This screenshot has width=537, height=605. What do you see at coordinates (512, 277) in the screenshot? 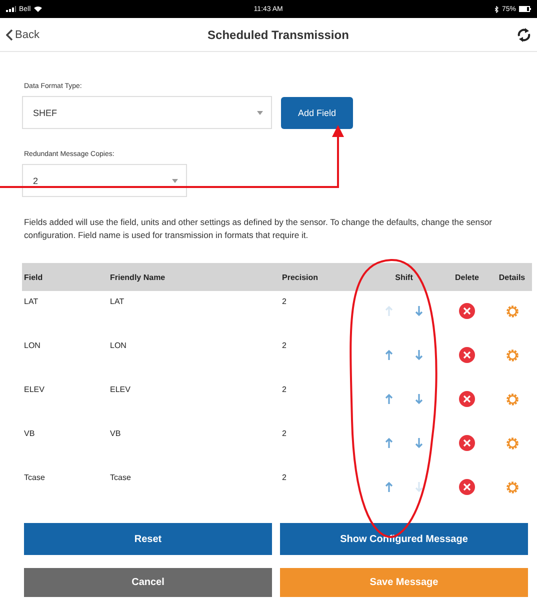
I see `column-header: Details` at bounding box center [512, 277].